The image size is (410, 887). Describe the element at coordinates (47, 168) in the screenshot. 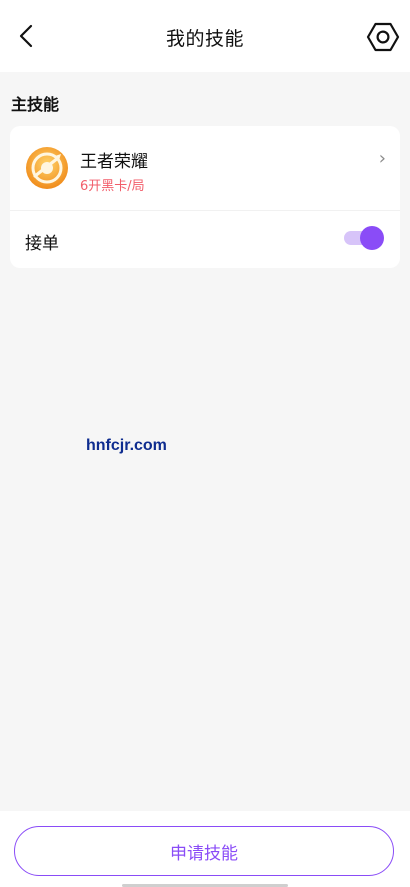

I see `game-logo-icon` at that location.